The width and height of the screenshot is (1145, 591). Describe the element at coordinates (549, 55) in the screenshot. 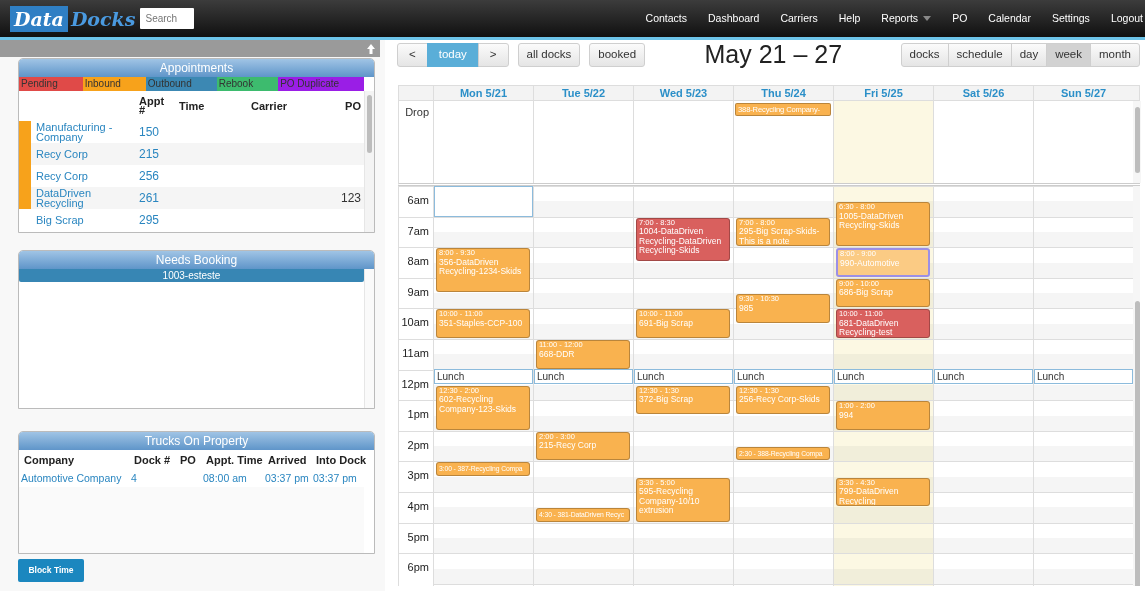

I see `filter-button: all docks` at that location.